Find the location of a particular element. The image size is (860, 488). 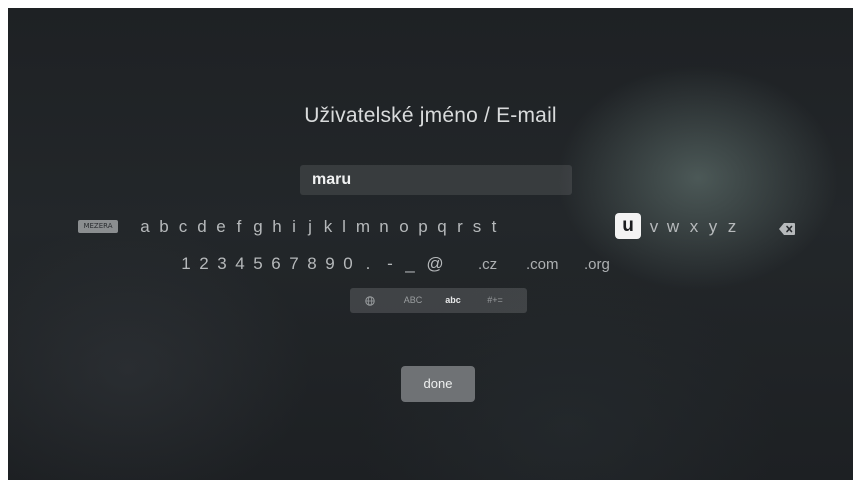

key-domain-org: .org is located at coordinates (597, 265).